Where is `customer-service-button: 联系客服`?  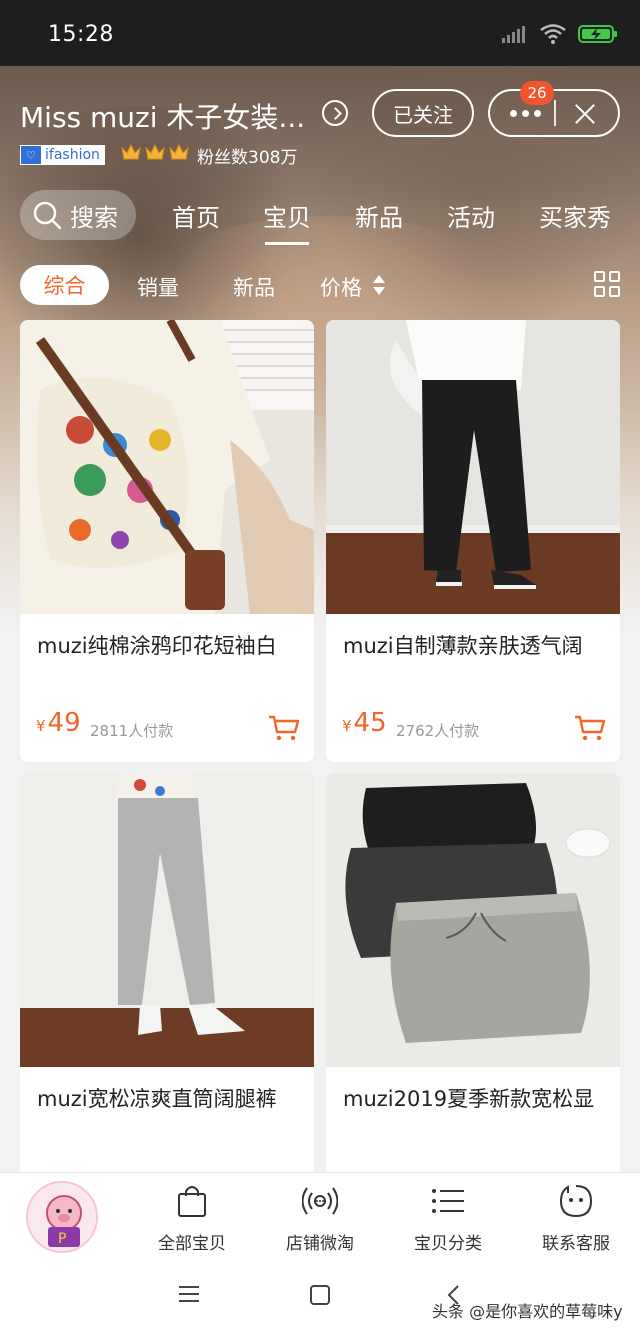 customer-service-button: 联系客服 is located at coordinates (576, 1217).